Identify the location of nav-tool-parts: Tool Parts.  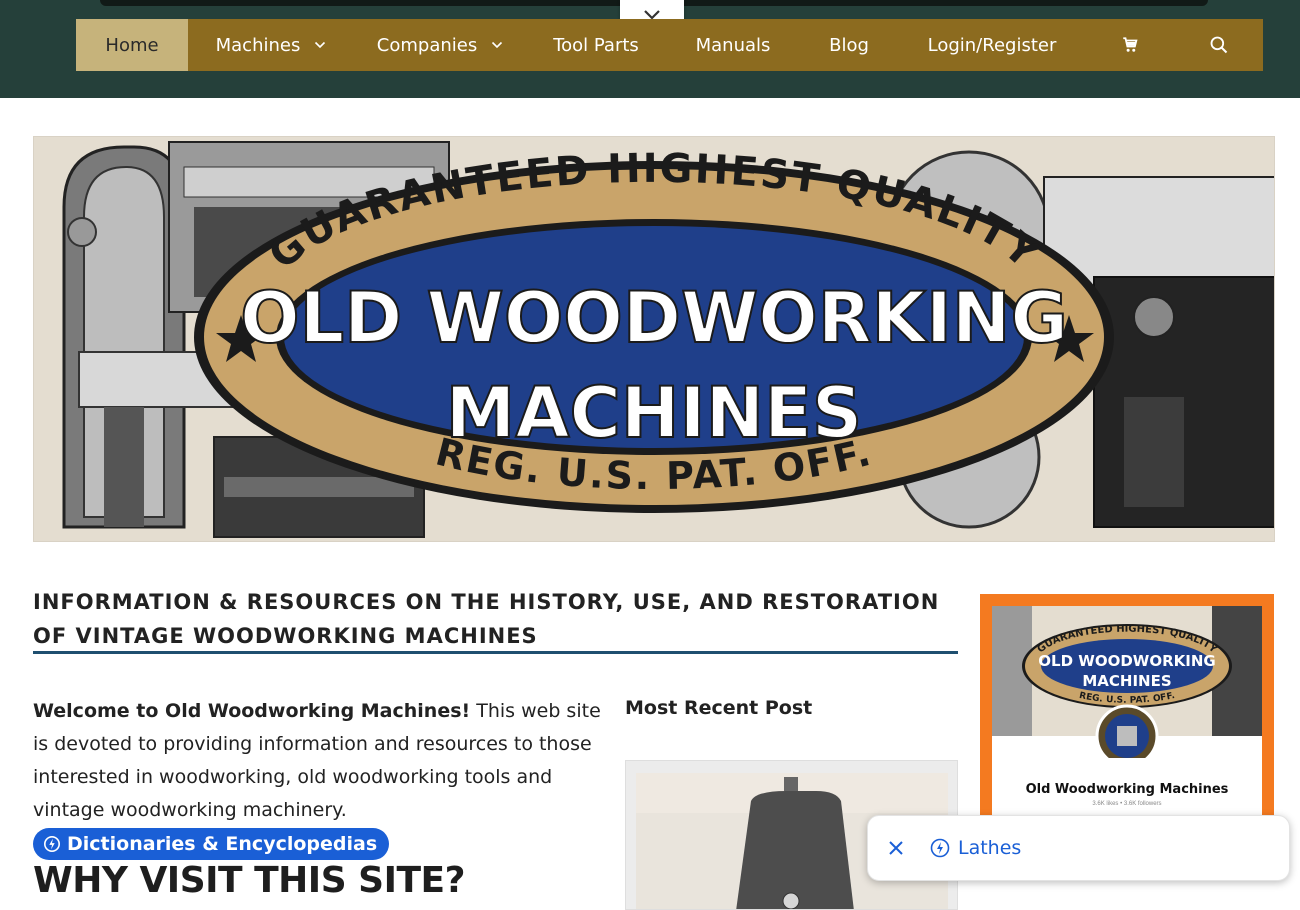
(596, 45).